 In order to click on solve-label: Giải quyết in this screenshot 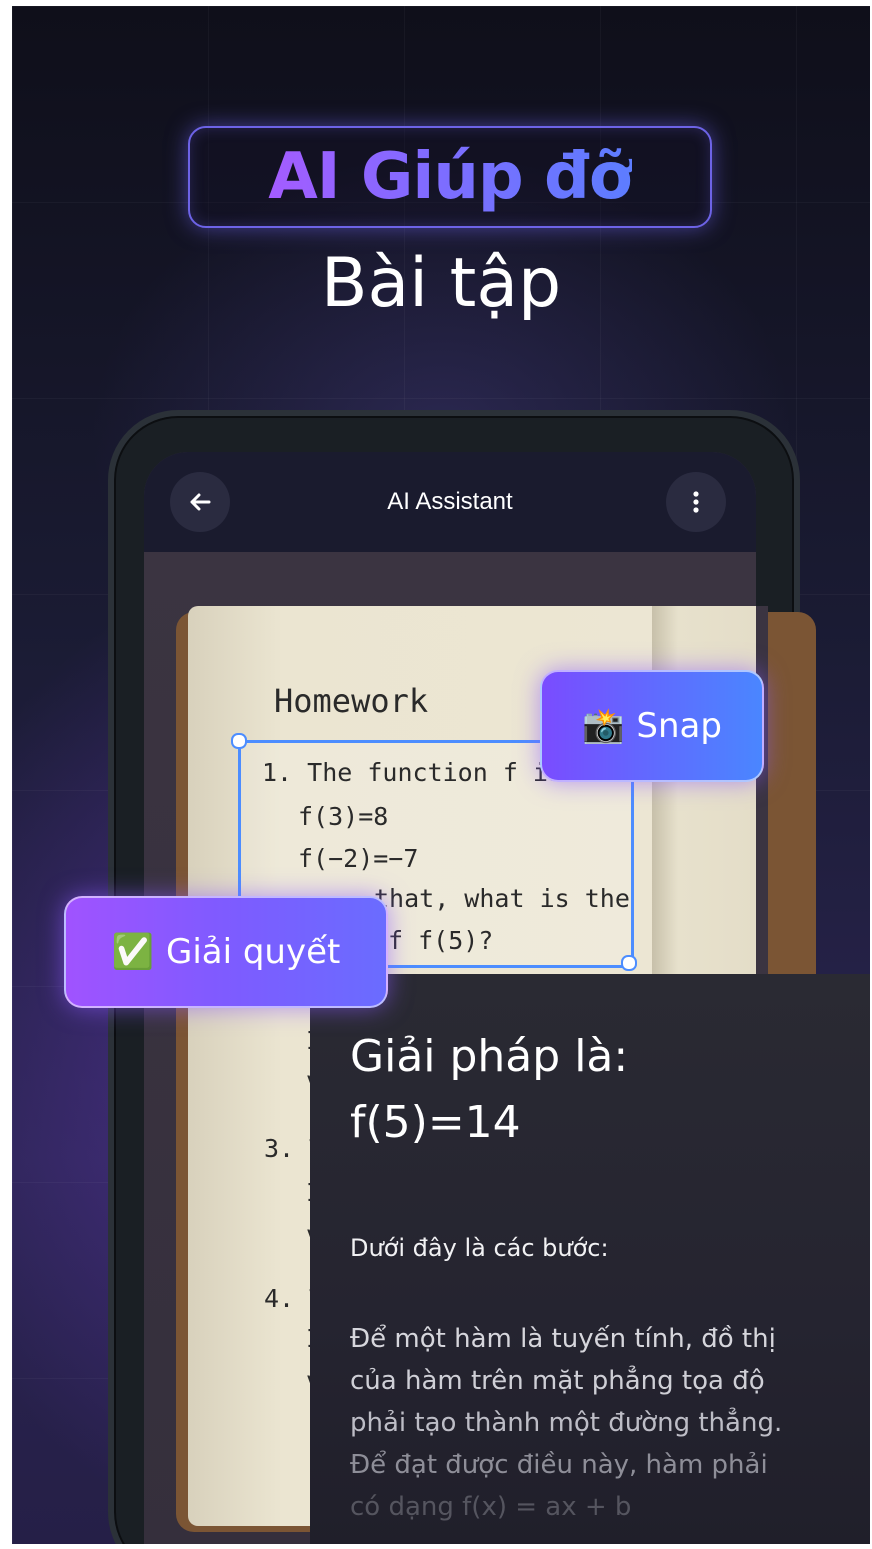, I will do `click(253, 952)`.